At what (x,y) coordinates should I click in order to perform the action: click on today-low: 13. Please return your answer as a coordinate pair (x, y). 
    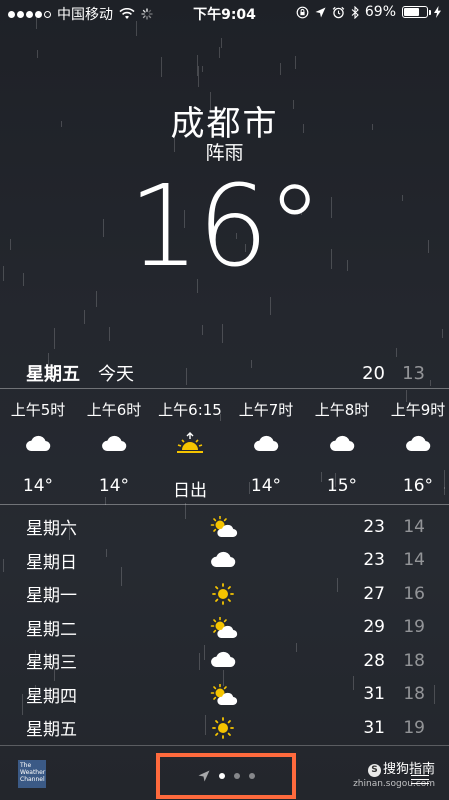
    Looking at the image, I should click on (413, 373).